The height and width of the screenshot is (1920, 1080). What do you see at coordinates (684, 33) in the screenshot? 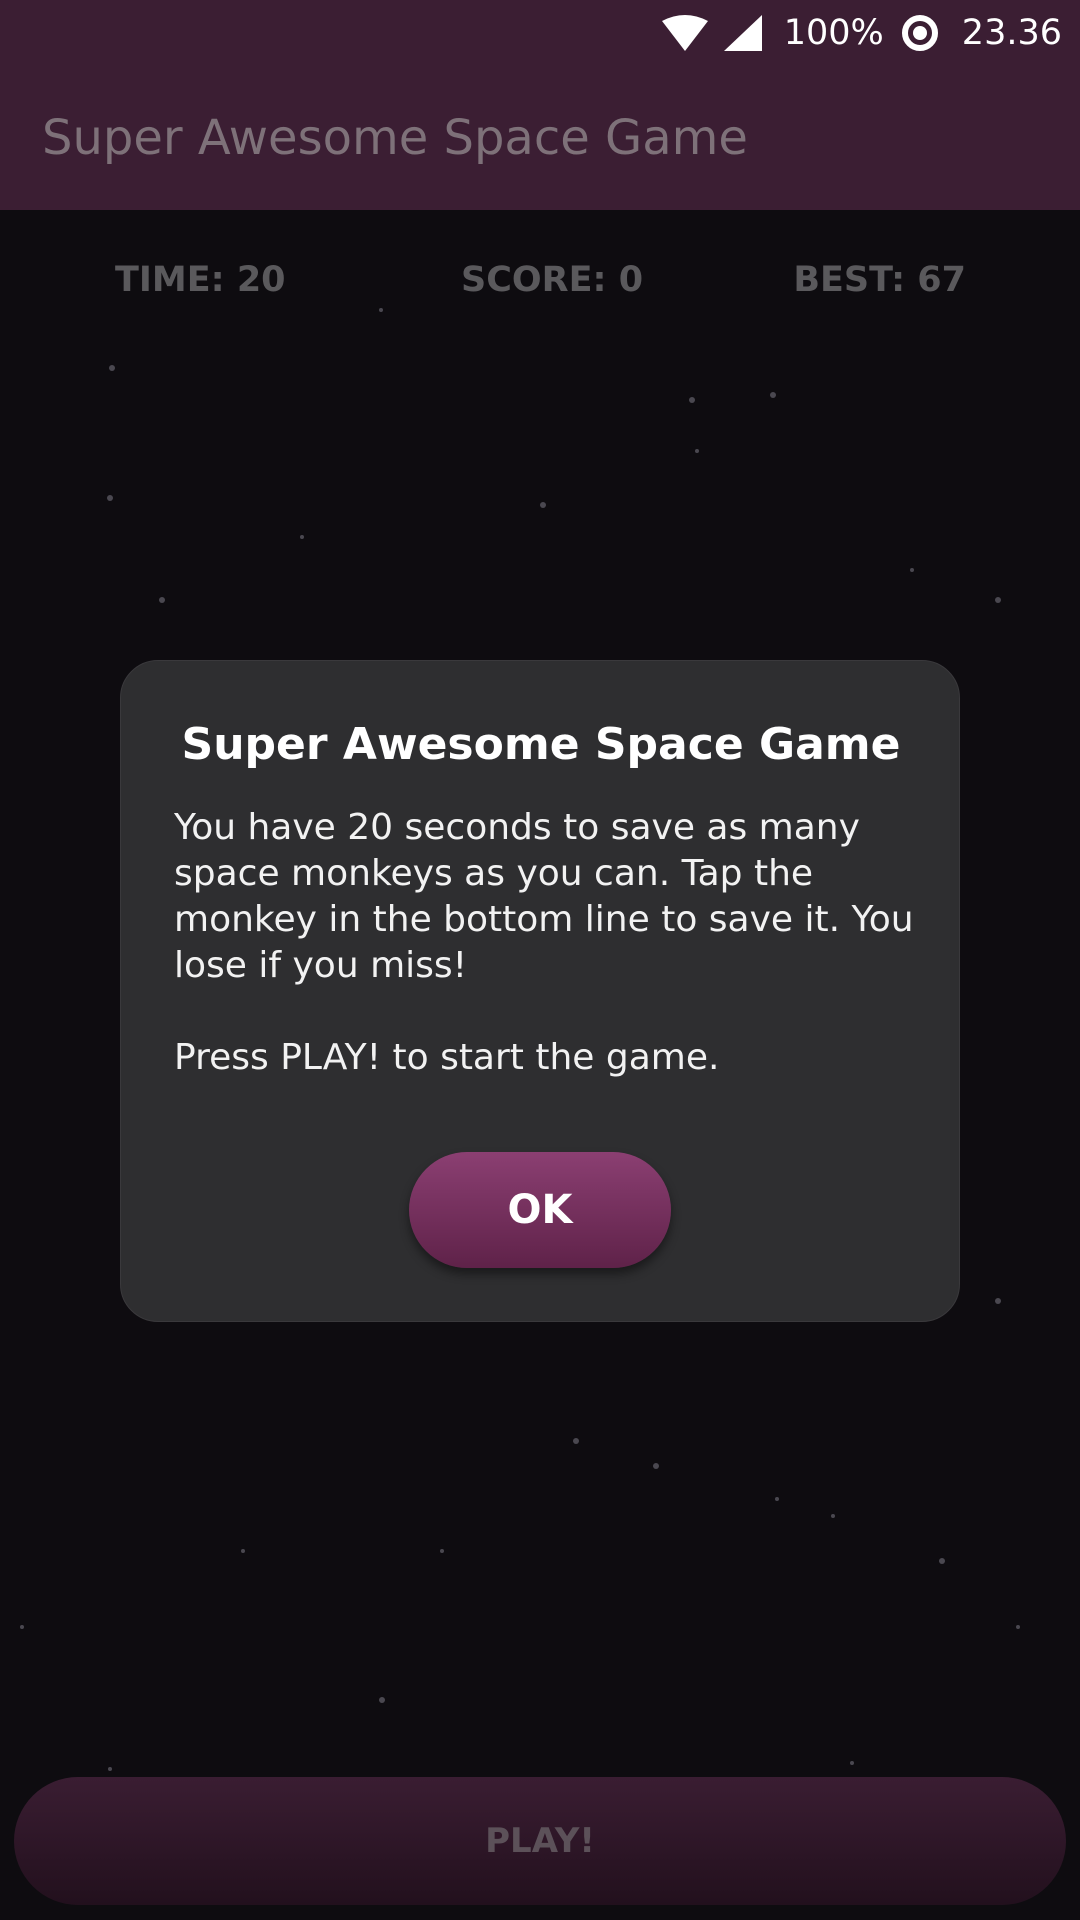
I see `wifi-icon` at bounding box center [684, 33].